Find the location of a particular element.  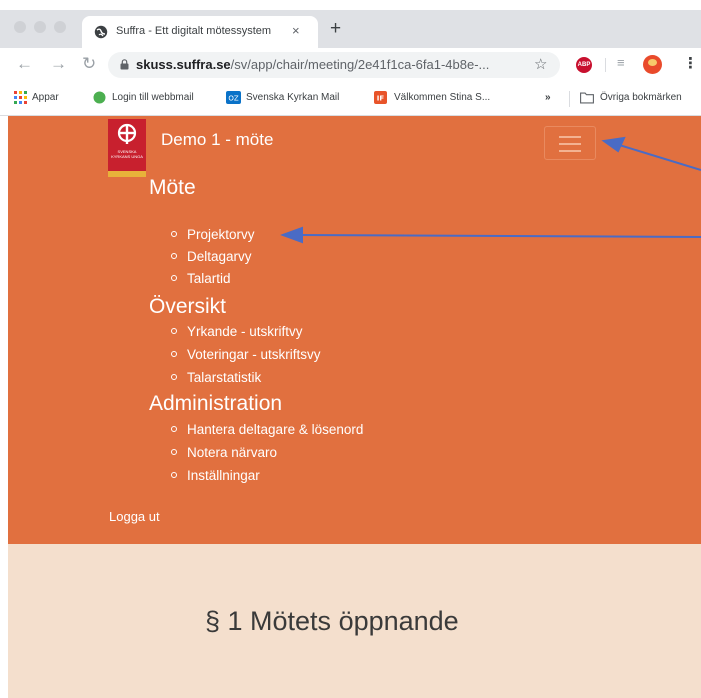

browser-menu-icon: ⋮ is located at coordinates (690, 63).